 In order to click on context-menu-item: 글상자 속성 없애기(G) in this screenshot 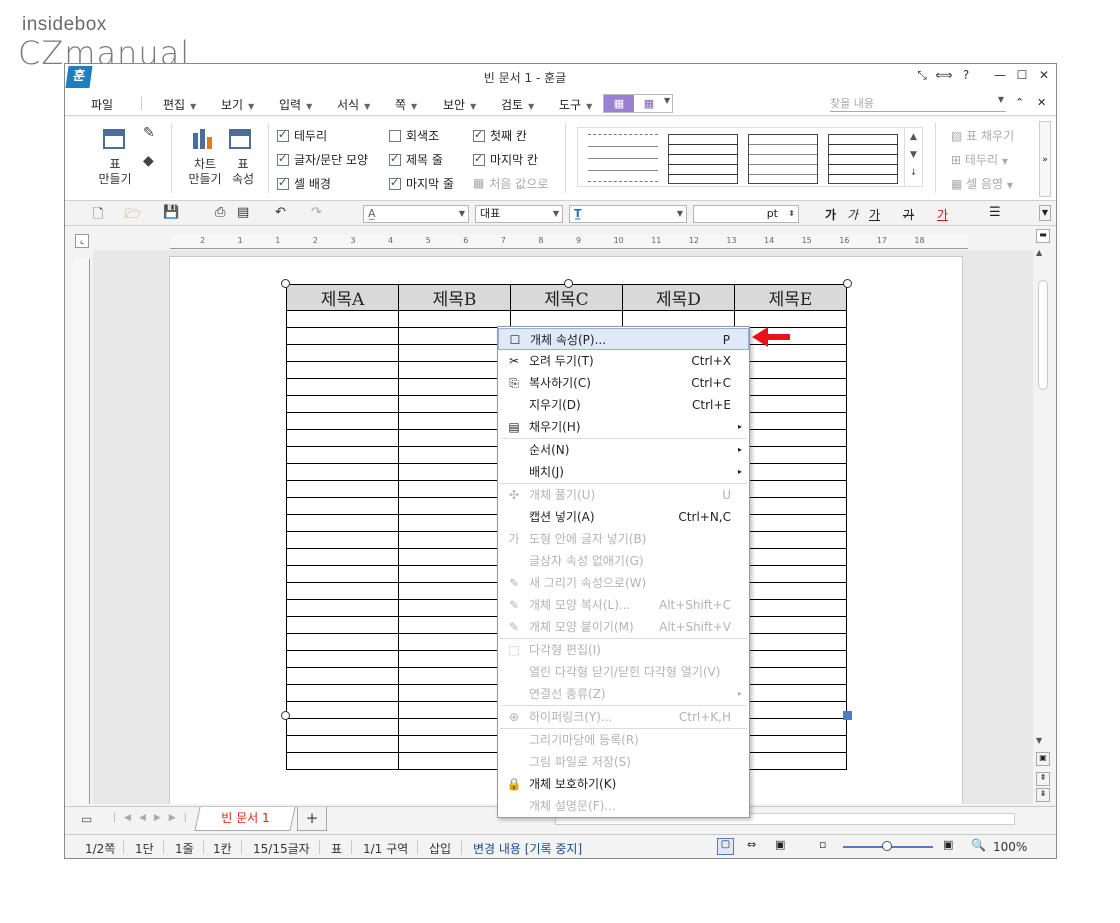, I will do `click(623, 561)`.